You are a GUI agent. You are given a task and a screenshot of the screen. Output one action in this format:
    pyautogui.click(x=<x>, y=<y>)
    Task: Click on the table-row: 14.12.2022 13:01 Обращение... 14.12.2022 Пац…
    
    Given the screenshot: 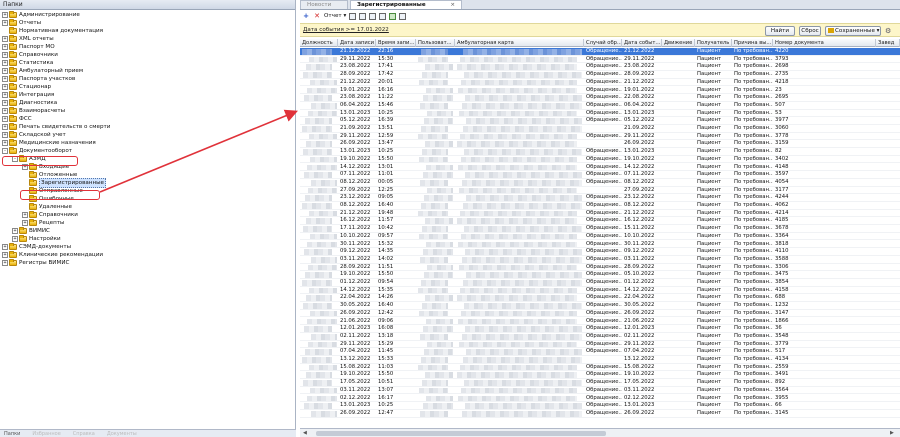 What is the action you would take?
    pyautogui.click(x=600, y=168)
    